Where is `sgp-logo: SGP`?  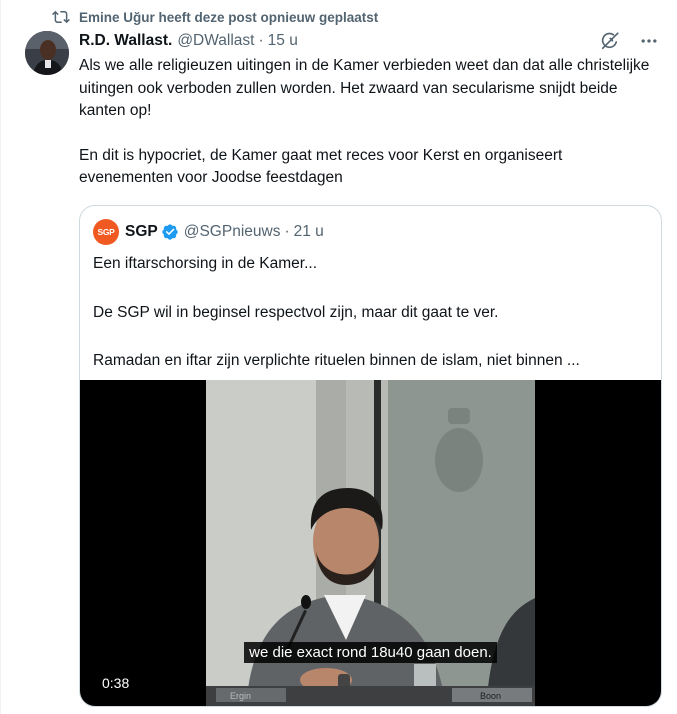 sgp-logo: SGP is located at coordinates (106, 232).